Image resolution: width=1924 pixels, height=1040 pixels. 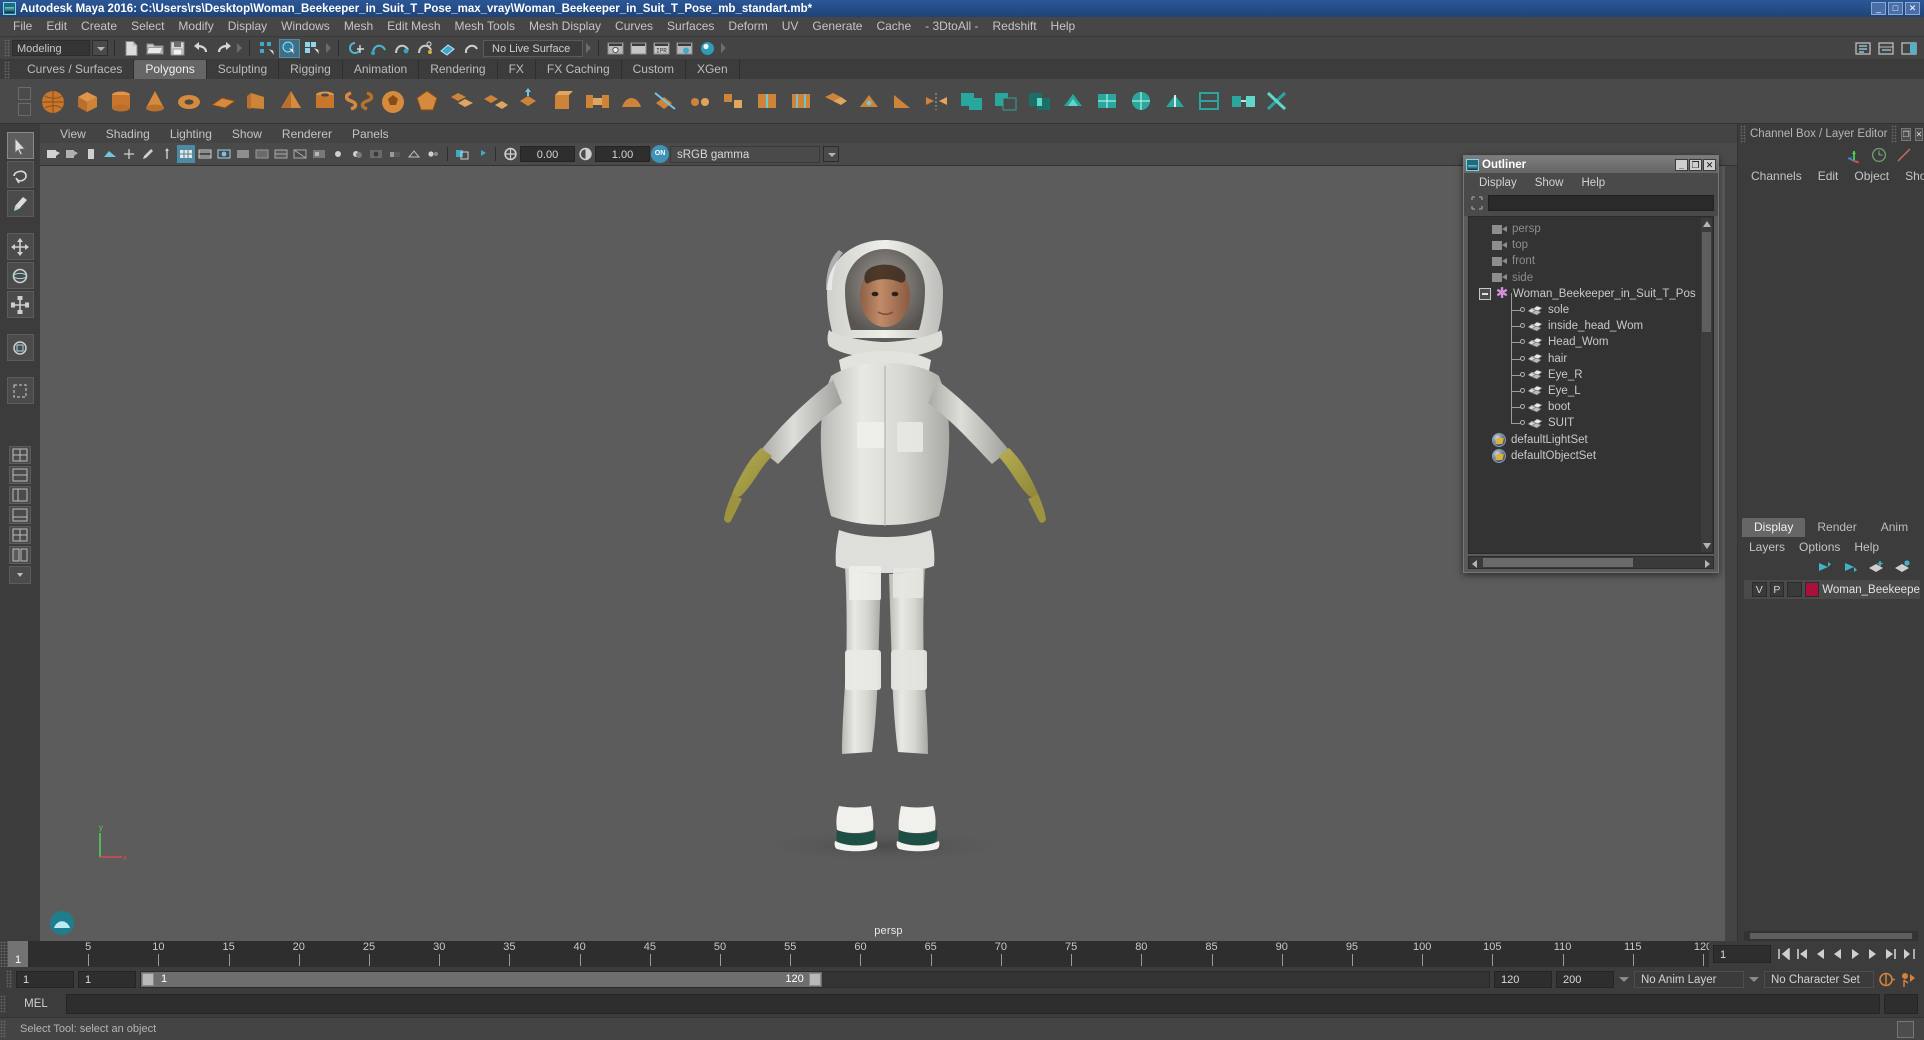 What do you see at coordinates (167, 154) in the screenshot?
I see `dolly-icon` at bounding box center [167, 154].